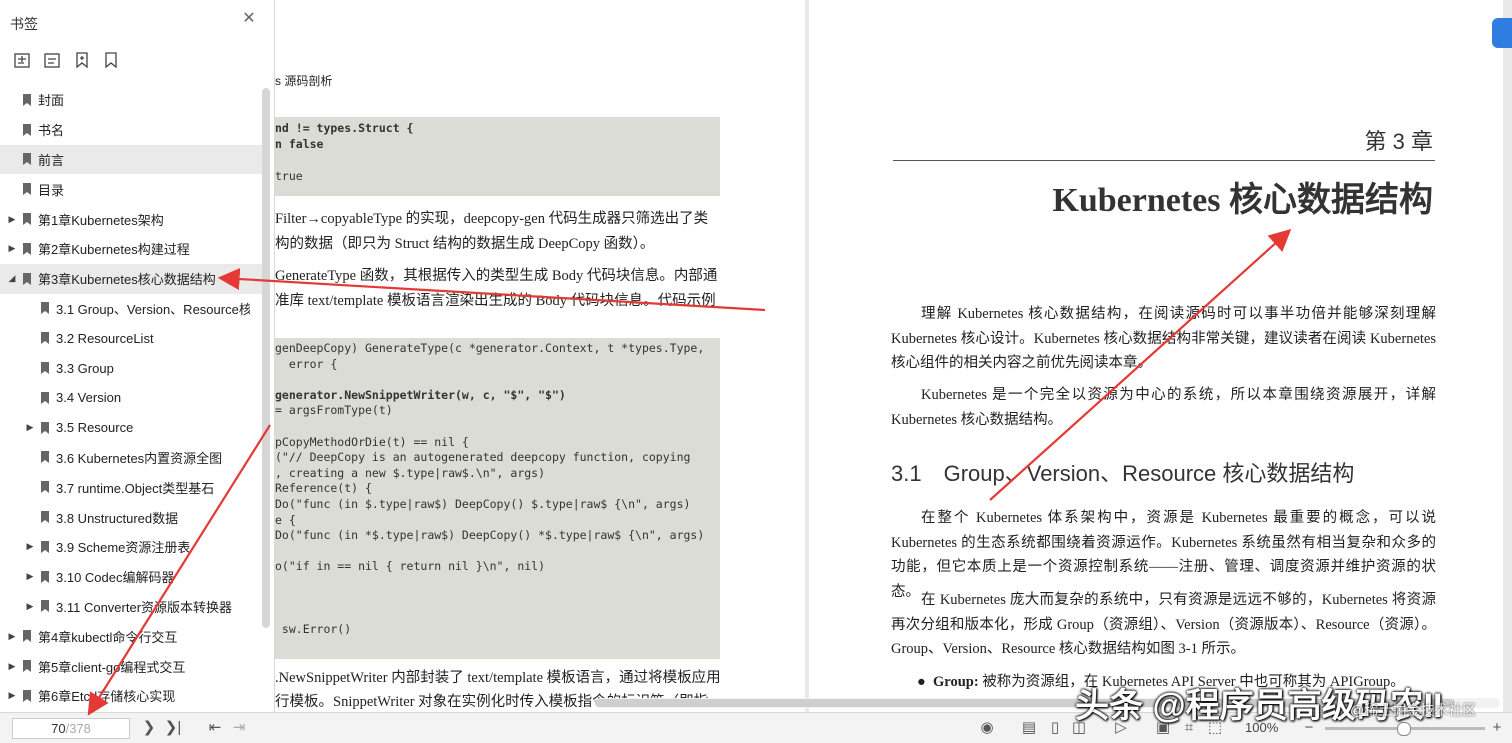 The image size is (1512, 743). I want to click on bookmark-label: 第2章Kubernetes构建过程, so click(114, 250).